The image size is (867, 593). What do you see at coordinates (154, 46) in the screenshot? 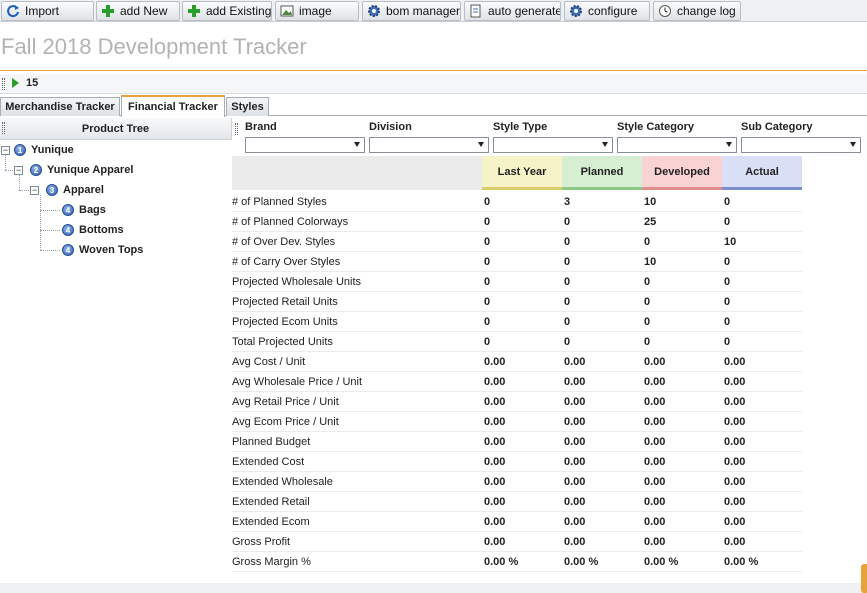
I see `page-title: Fall 2018 Development Tracker` at bounding box center [154, 46].